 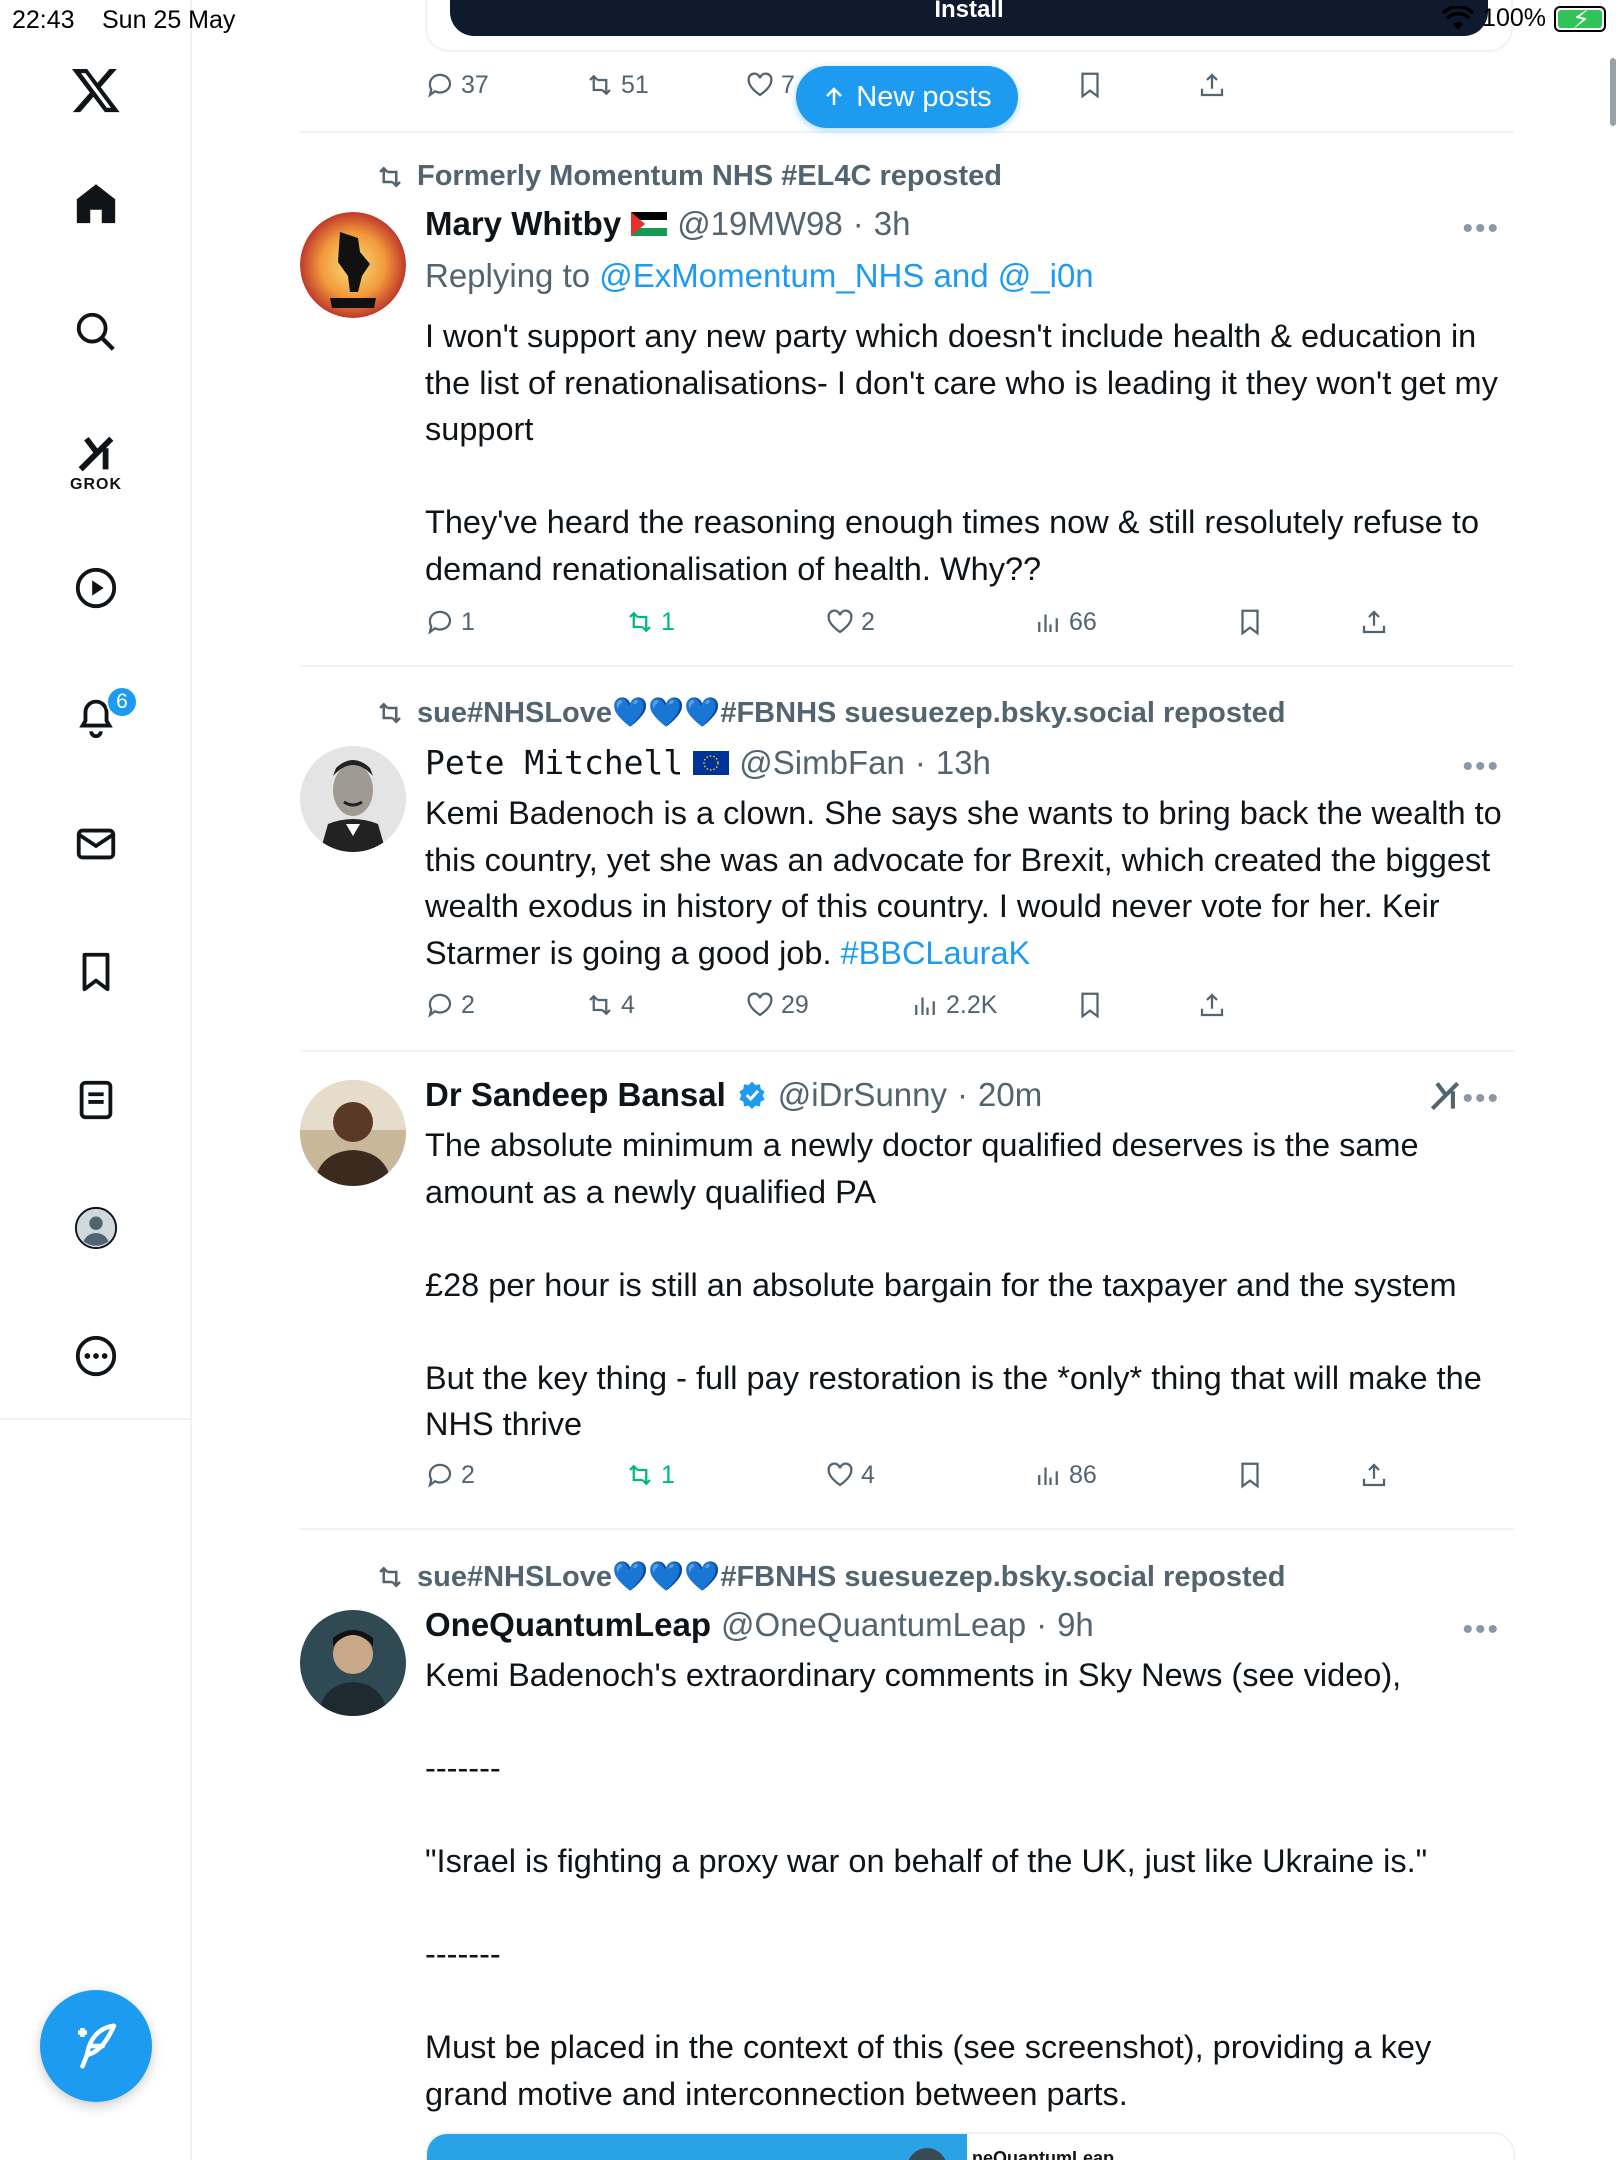 What do you see at coordinates (733, 1095) in the screenshot?
I see `post-header: Dr Sandeep Bansal @iDrSunny · 20m` at bounding box center [733, 1095].